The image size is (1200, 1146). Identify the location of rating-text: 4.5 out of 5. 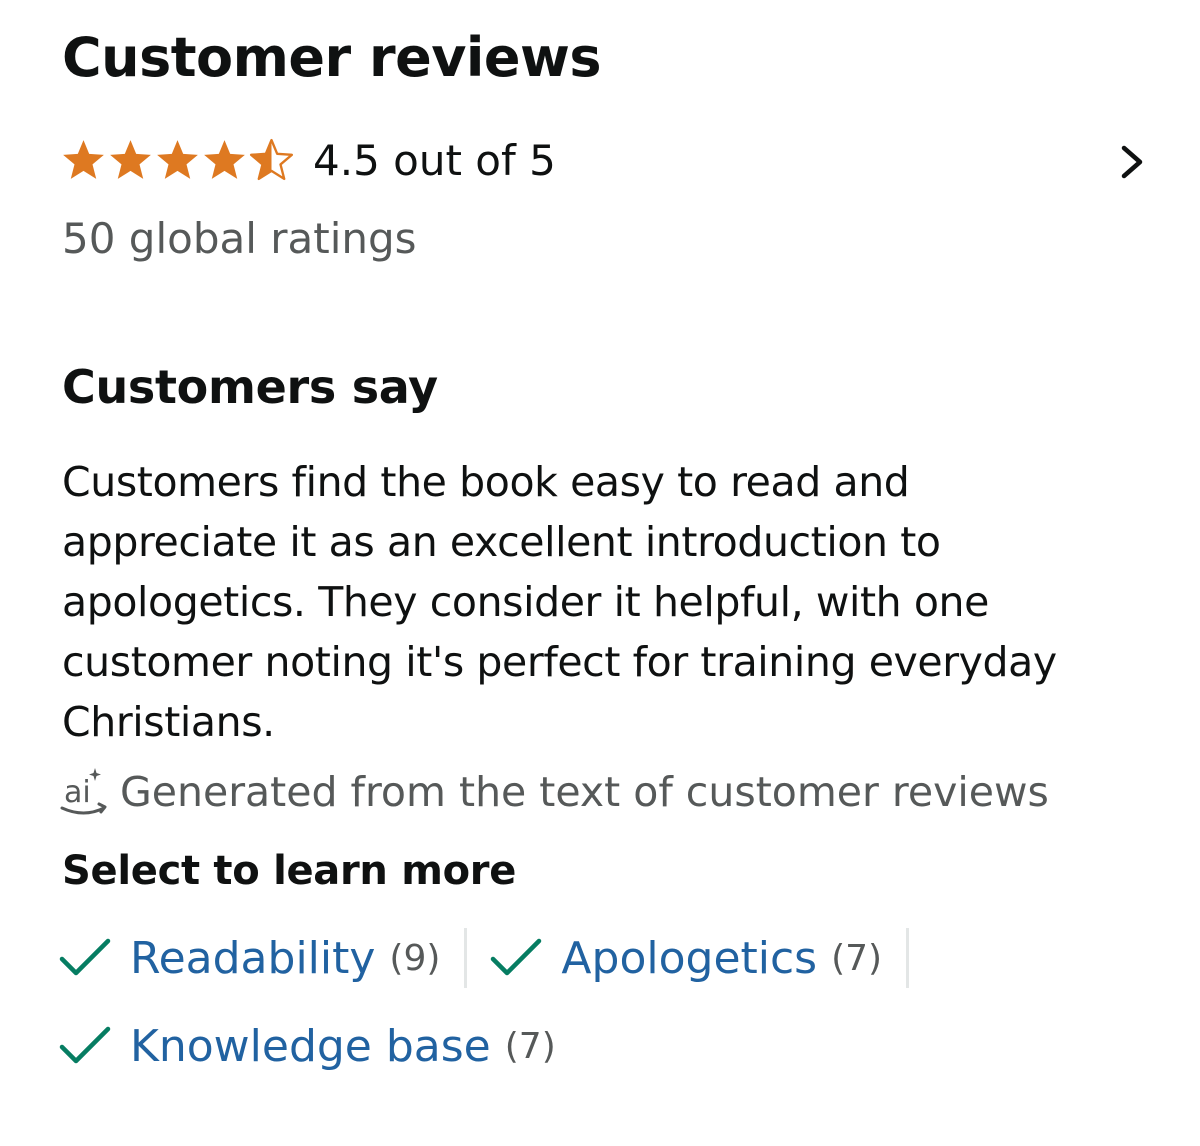
(434, 160).